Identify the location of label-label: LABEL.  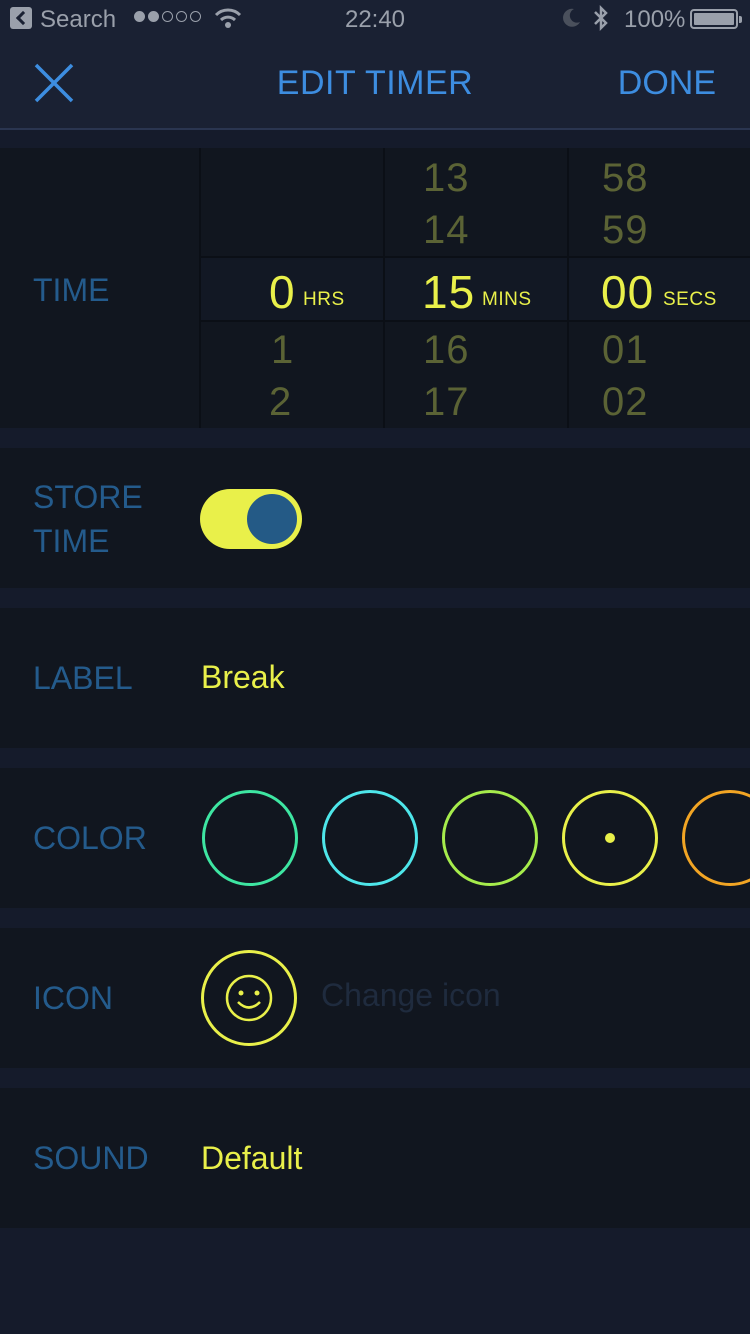
(83, 678).